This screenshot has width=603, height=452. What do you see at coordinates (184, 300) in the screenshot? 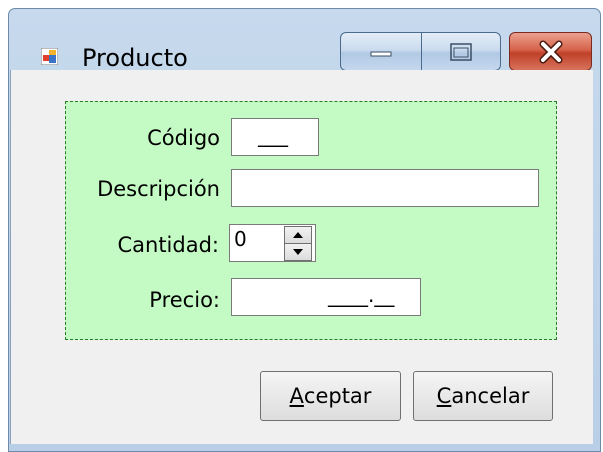
I see `precio-label: Precio:` at bounding box center [184, 300].